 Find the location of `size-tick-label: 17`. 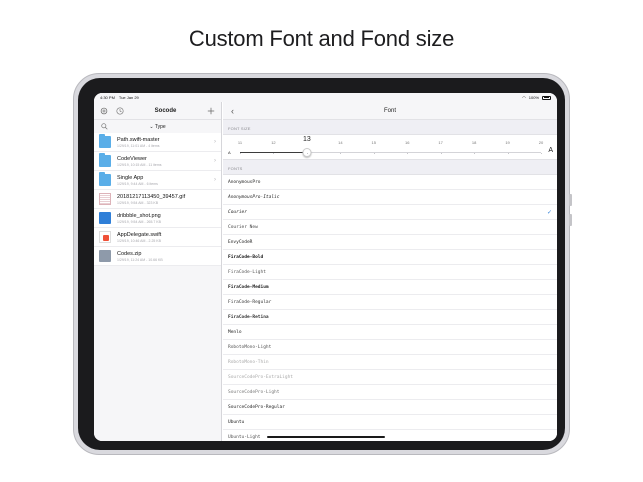

size-tick-label: 17 is located at coordinates (440, 142).